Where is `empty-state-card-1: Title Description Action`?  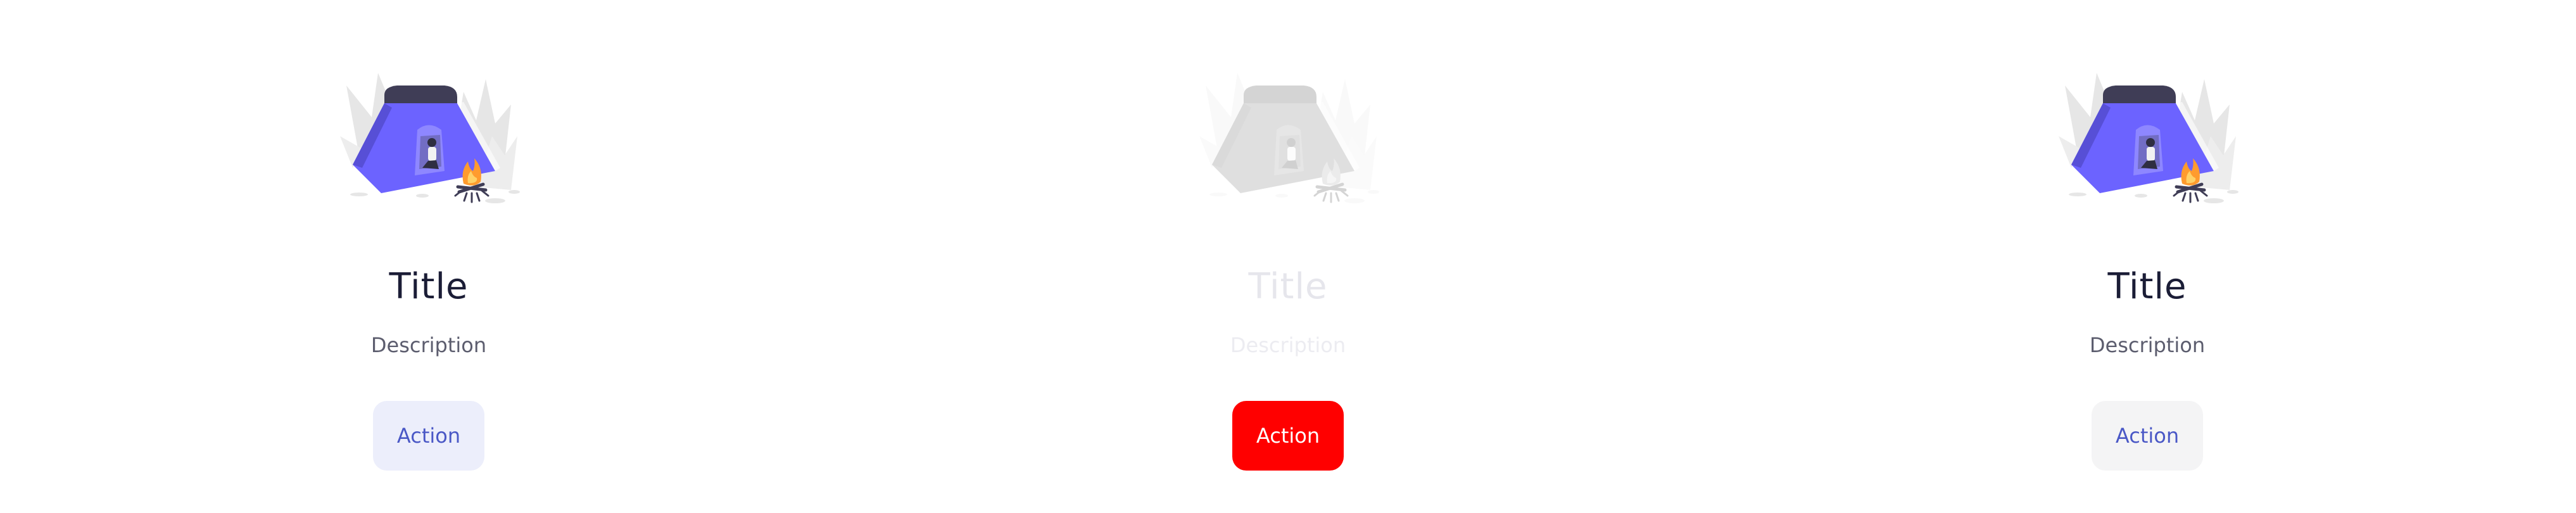 empty-state-card-1: Title Description Action is located at coordinates (429, 256).